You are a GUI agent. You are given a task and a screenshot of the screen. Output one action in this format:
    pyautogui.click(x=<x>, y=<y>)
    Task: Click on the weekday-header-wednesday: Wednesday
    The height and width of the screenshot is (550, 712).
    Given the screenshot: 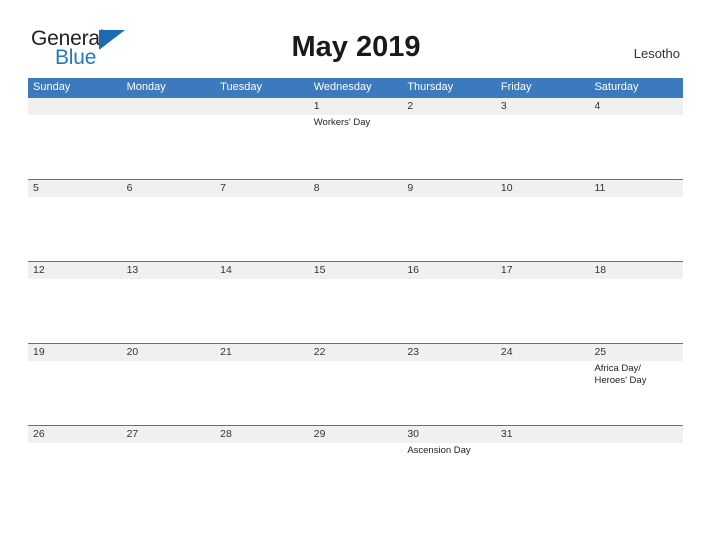 What is the action you would take?
    pyautogui.click(x=342, y=87)
    